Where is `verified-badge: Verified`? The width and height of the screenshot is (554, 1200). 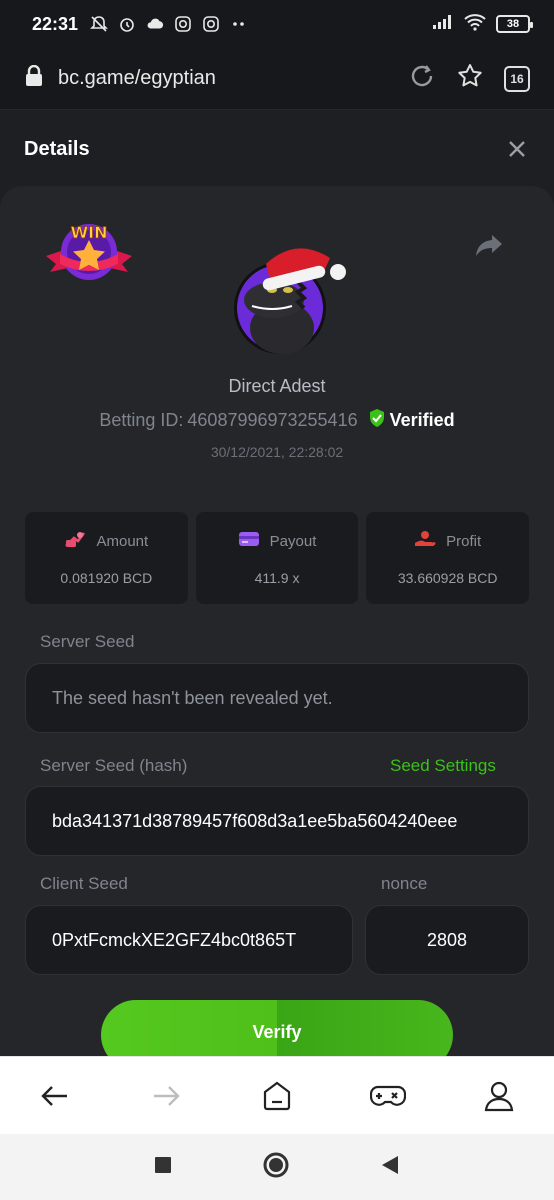 verified-badge: Verified is located at coordinates (411, 420).